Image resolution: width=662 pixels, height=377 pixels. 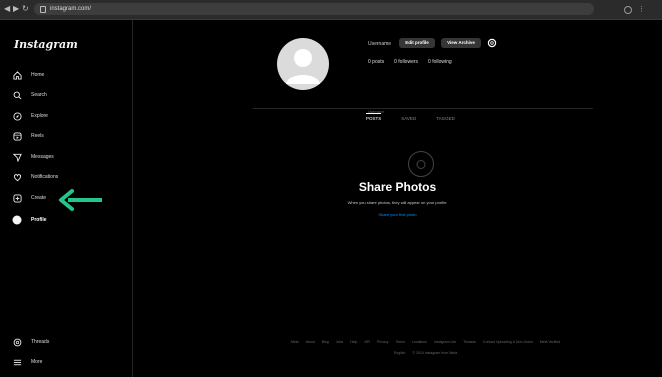 What do you see at coordinates (39, 116) in the screenshot?
I see `sidebar-item-label: Explore` at bounding box center [39, 116].